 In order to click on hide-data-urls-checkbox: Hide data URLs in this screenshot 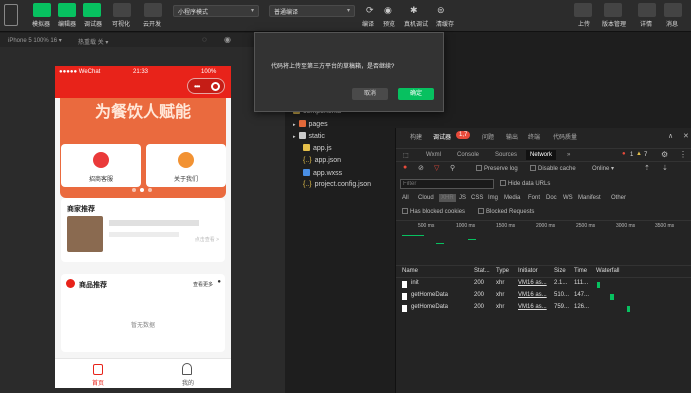, I will do `click(525, 183)`.